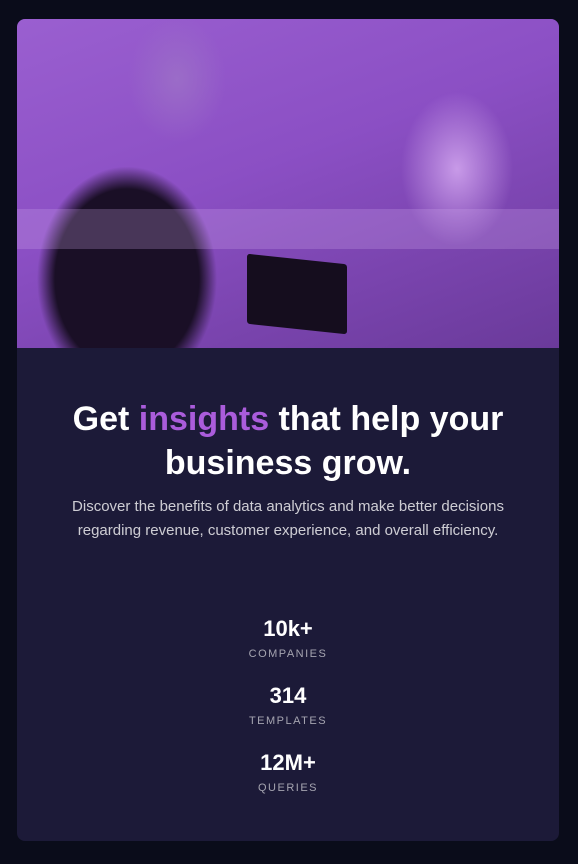  Describe the element at coordinates (204, 419) in the screenshot. I see `title-accent: insights` at that location.